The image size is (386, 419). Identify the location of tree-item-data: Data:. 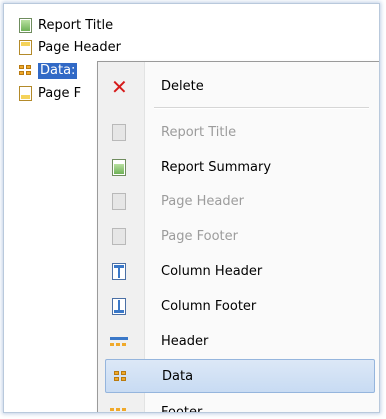
(48, 71).